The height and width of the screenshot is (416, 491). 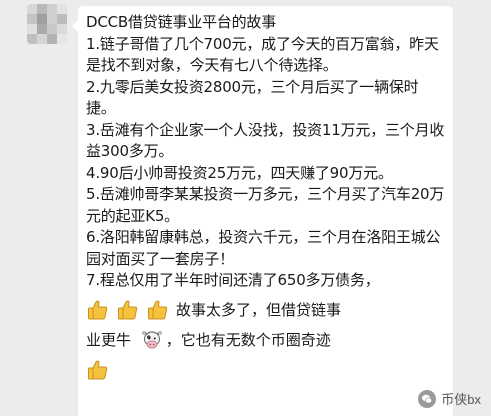 I want to click on message-line-5: 5.岳滩帅哥李某某投资一万多元，三个月买了汽车20万元的起亚K5。, so click(x=265, y=205).